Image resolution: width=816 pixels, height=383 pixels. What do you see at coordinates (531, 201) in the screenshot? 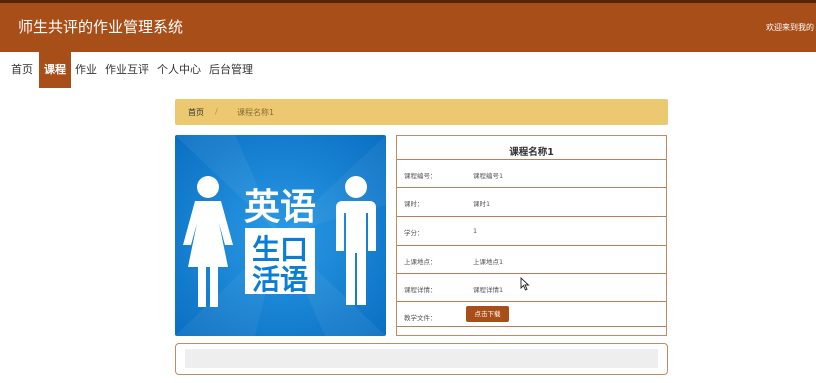
I see `info-row-class-hours: 课时： 课时1` at bounding box center [531, 201].